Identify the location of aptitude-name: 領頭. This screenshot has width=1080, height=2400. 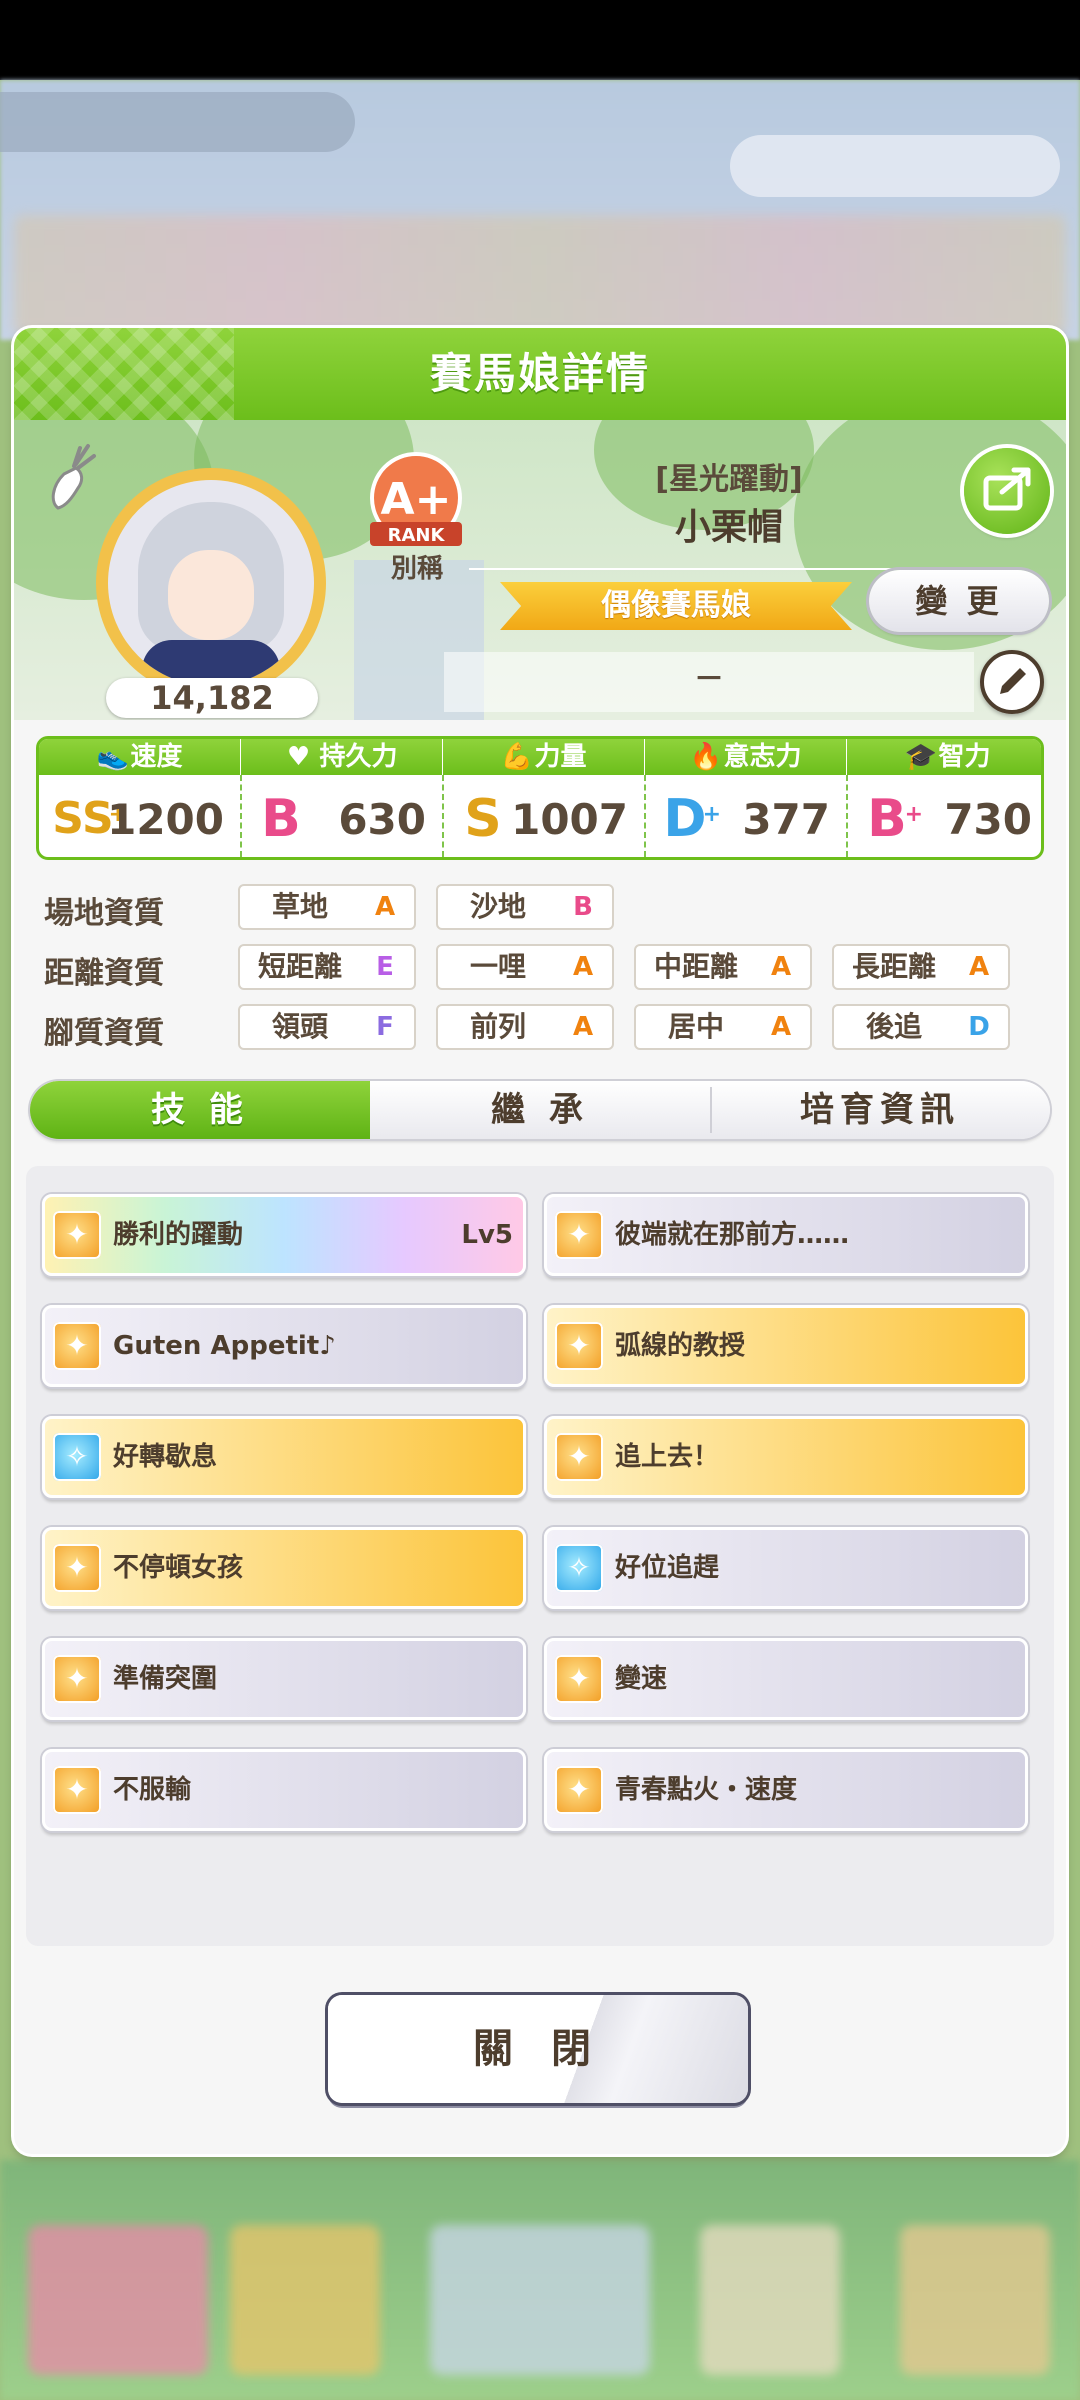
(299, 1026).